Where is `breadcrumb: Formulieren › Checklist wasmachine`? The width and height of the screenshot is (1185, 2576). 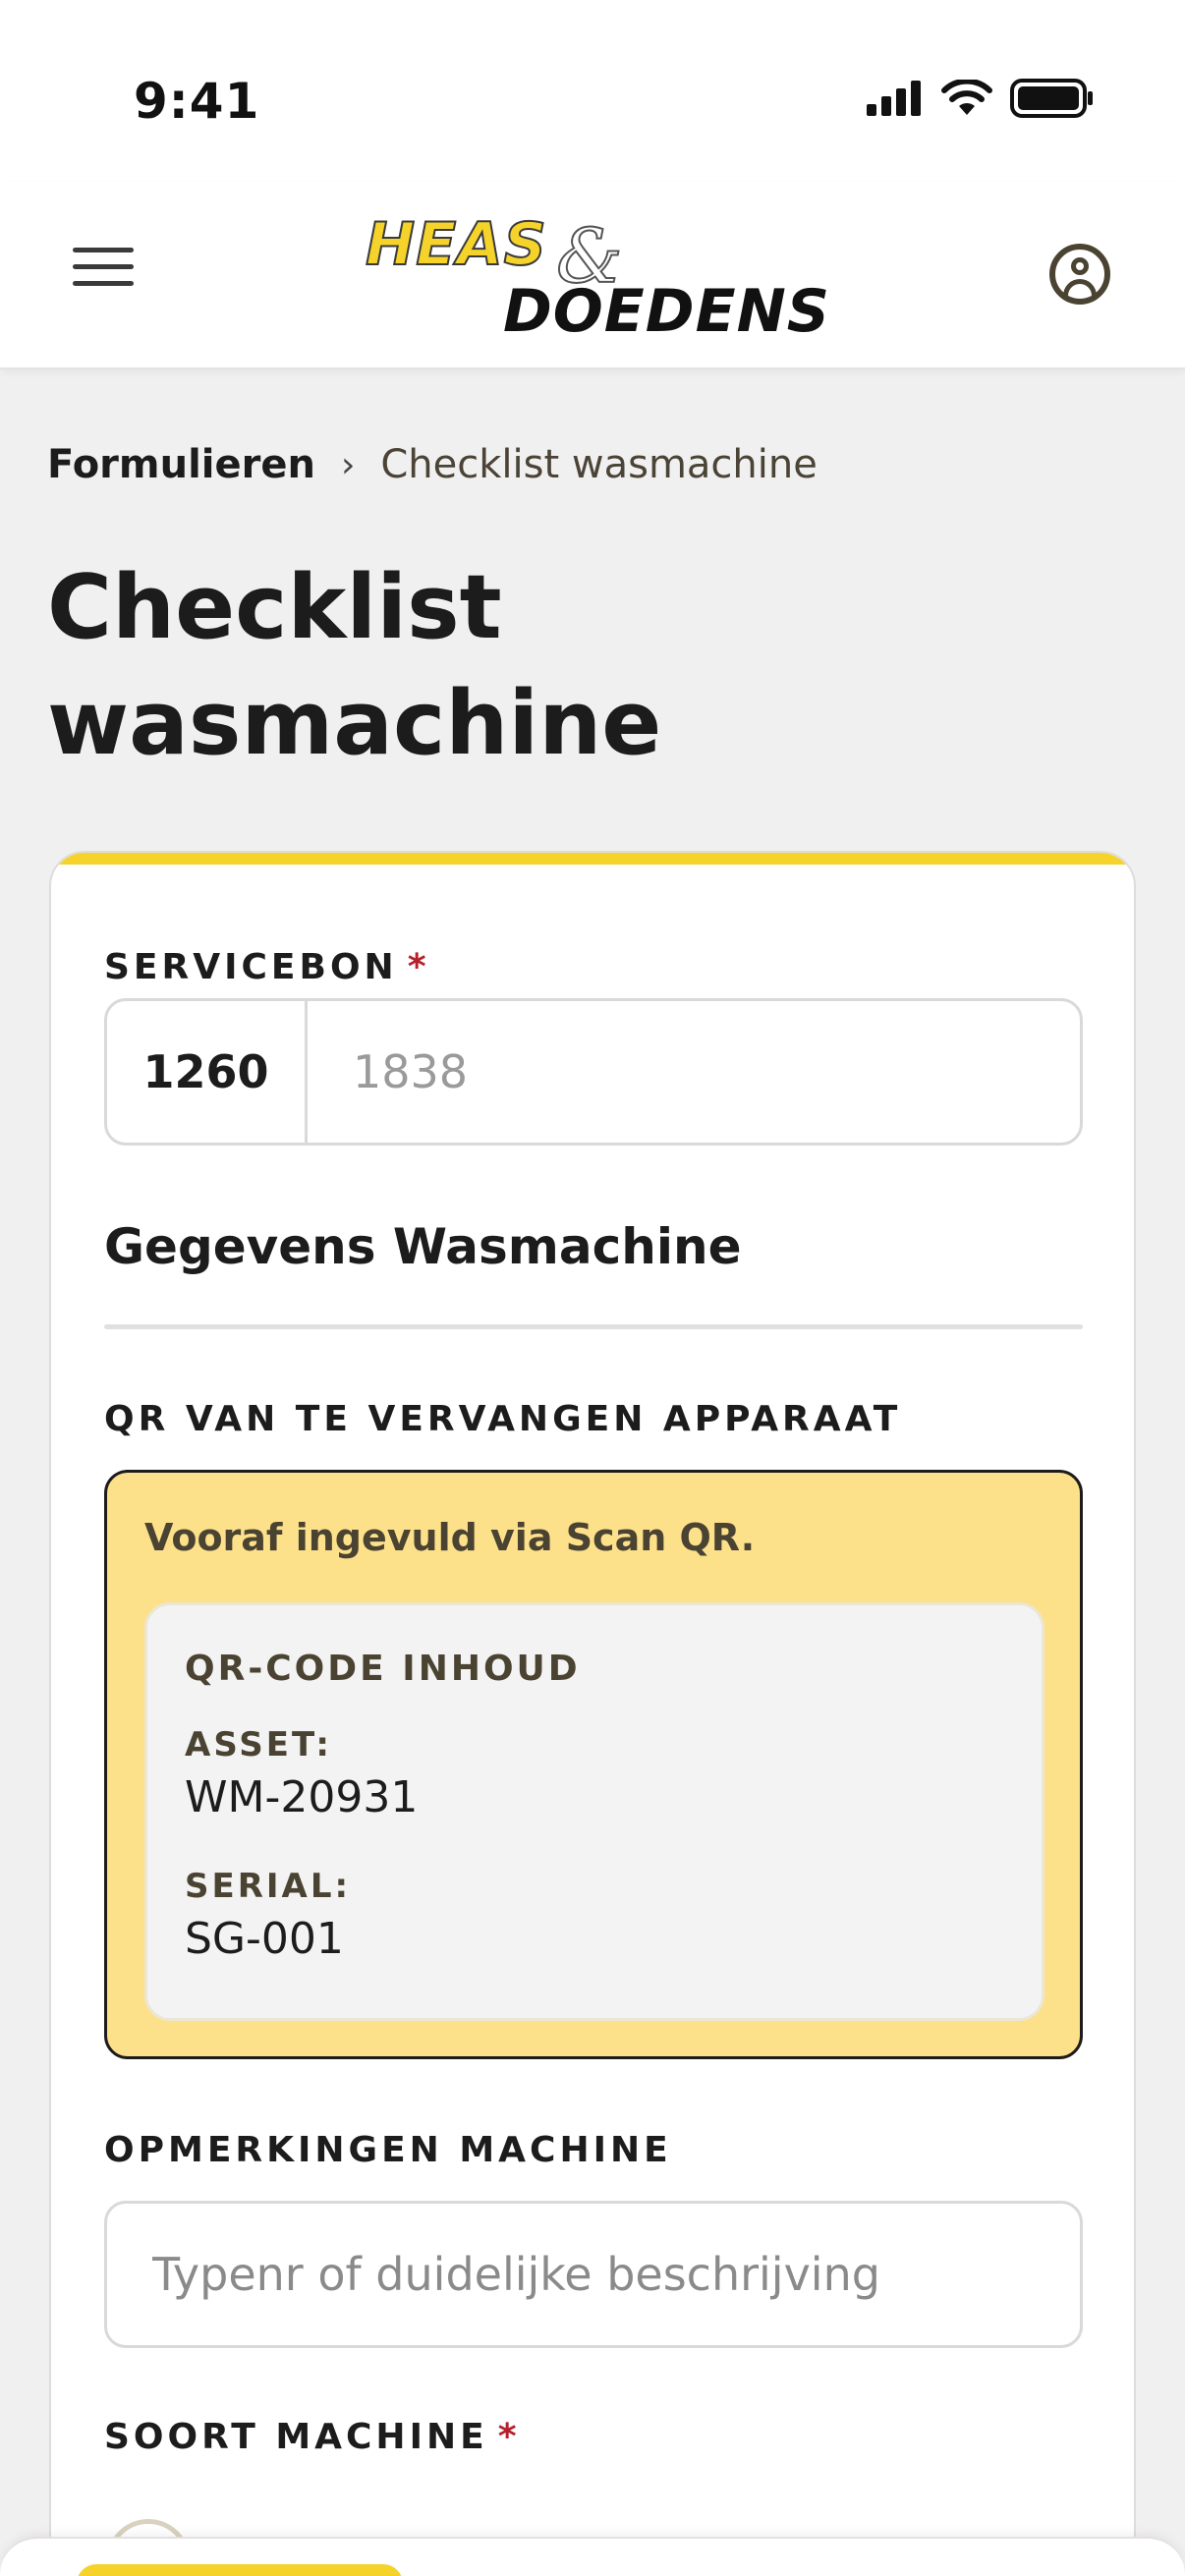 breadcrumb: Formulieren › Checklist wasmachine is located at coordinates (433, 464).